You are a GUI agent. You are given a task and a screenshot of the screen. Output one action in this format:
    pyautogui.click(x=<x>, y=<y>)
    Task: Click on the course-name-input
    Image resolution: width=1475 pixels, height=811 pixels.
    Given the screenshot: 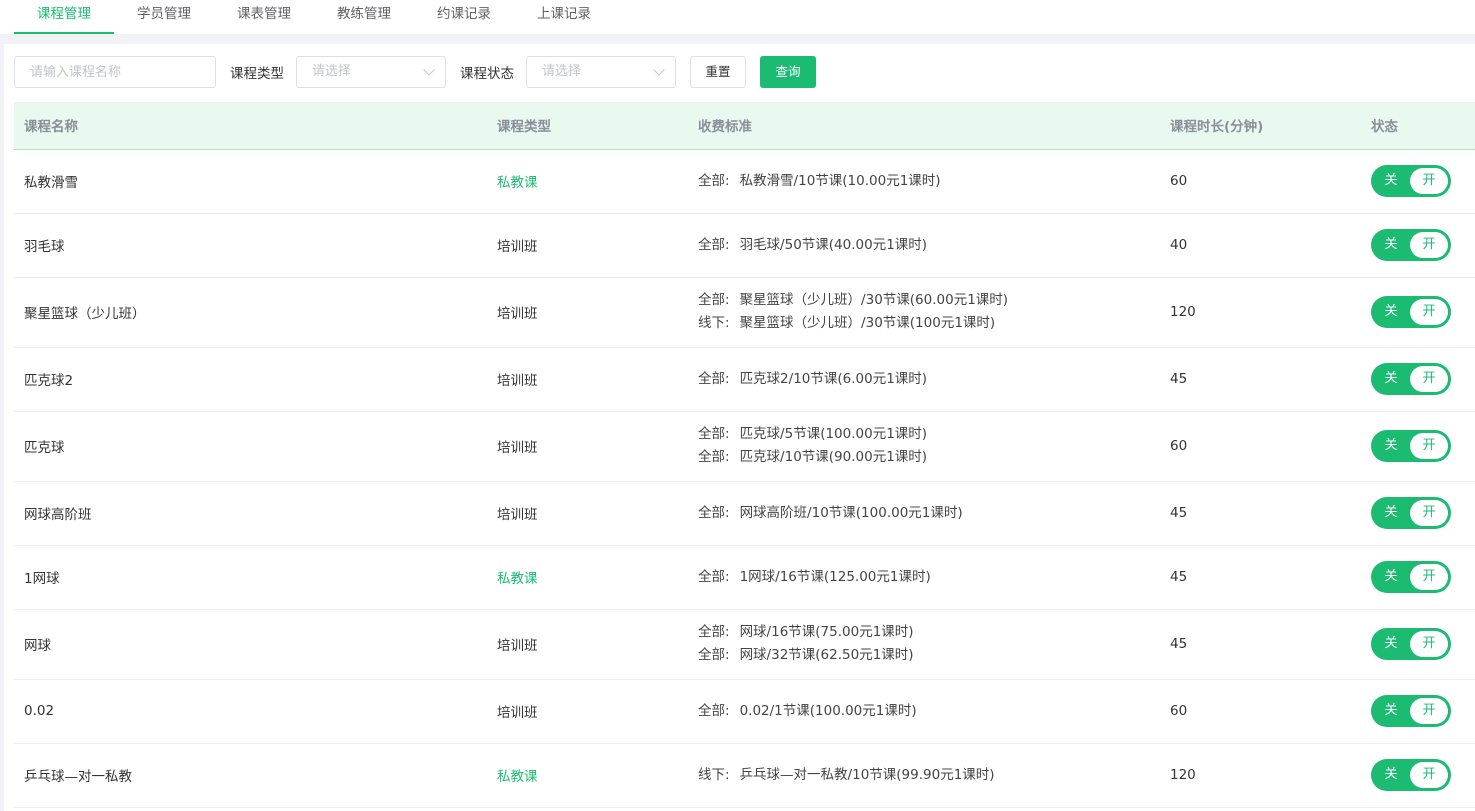 What is the action you would take?
    pyautogui.click(x=115, y=72)
    